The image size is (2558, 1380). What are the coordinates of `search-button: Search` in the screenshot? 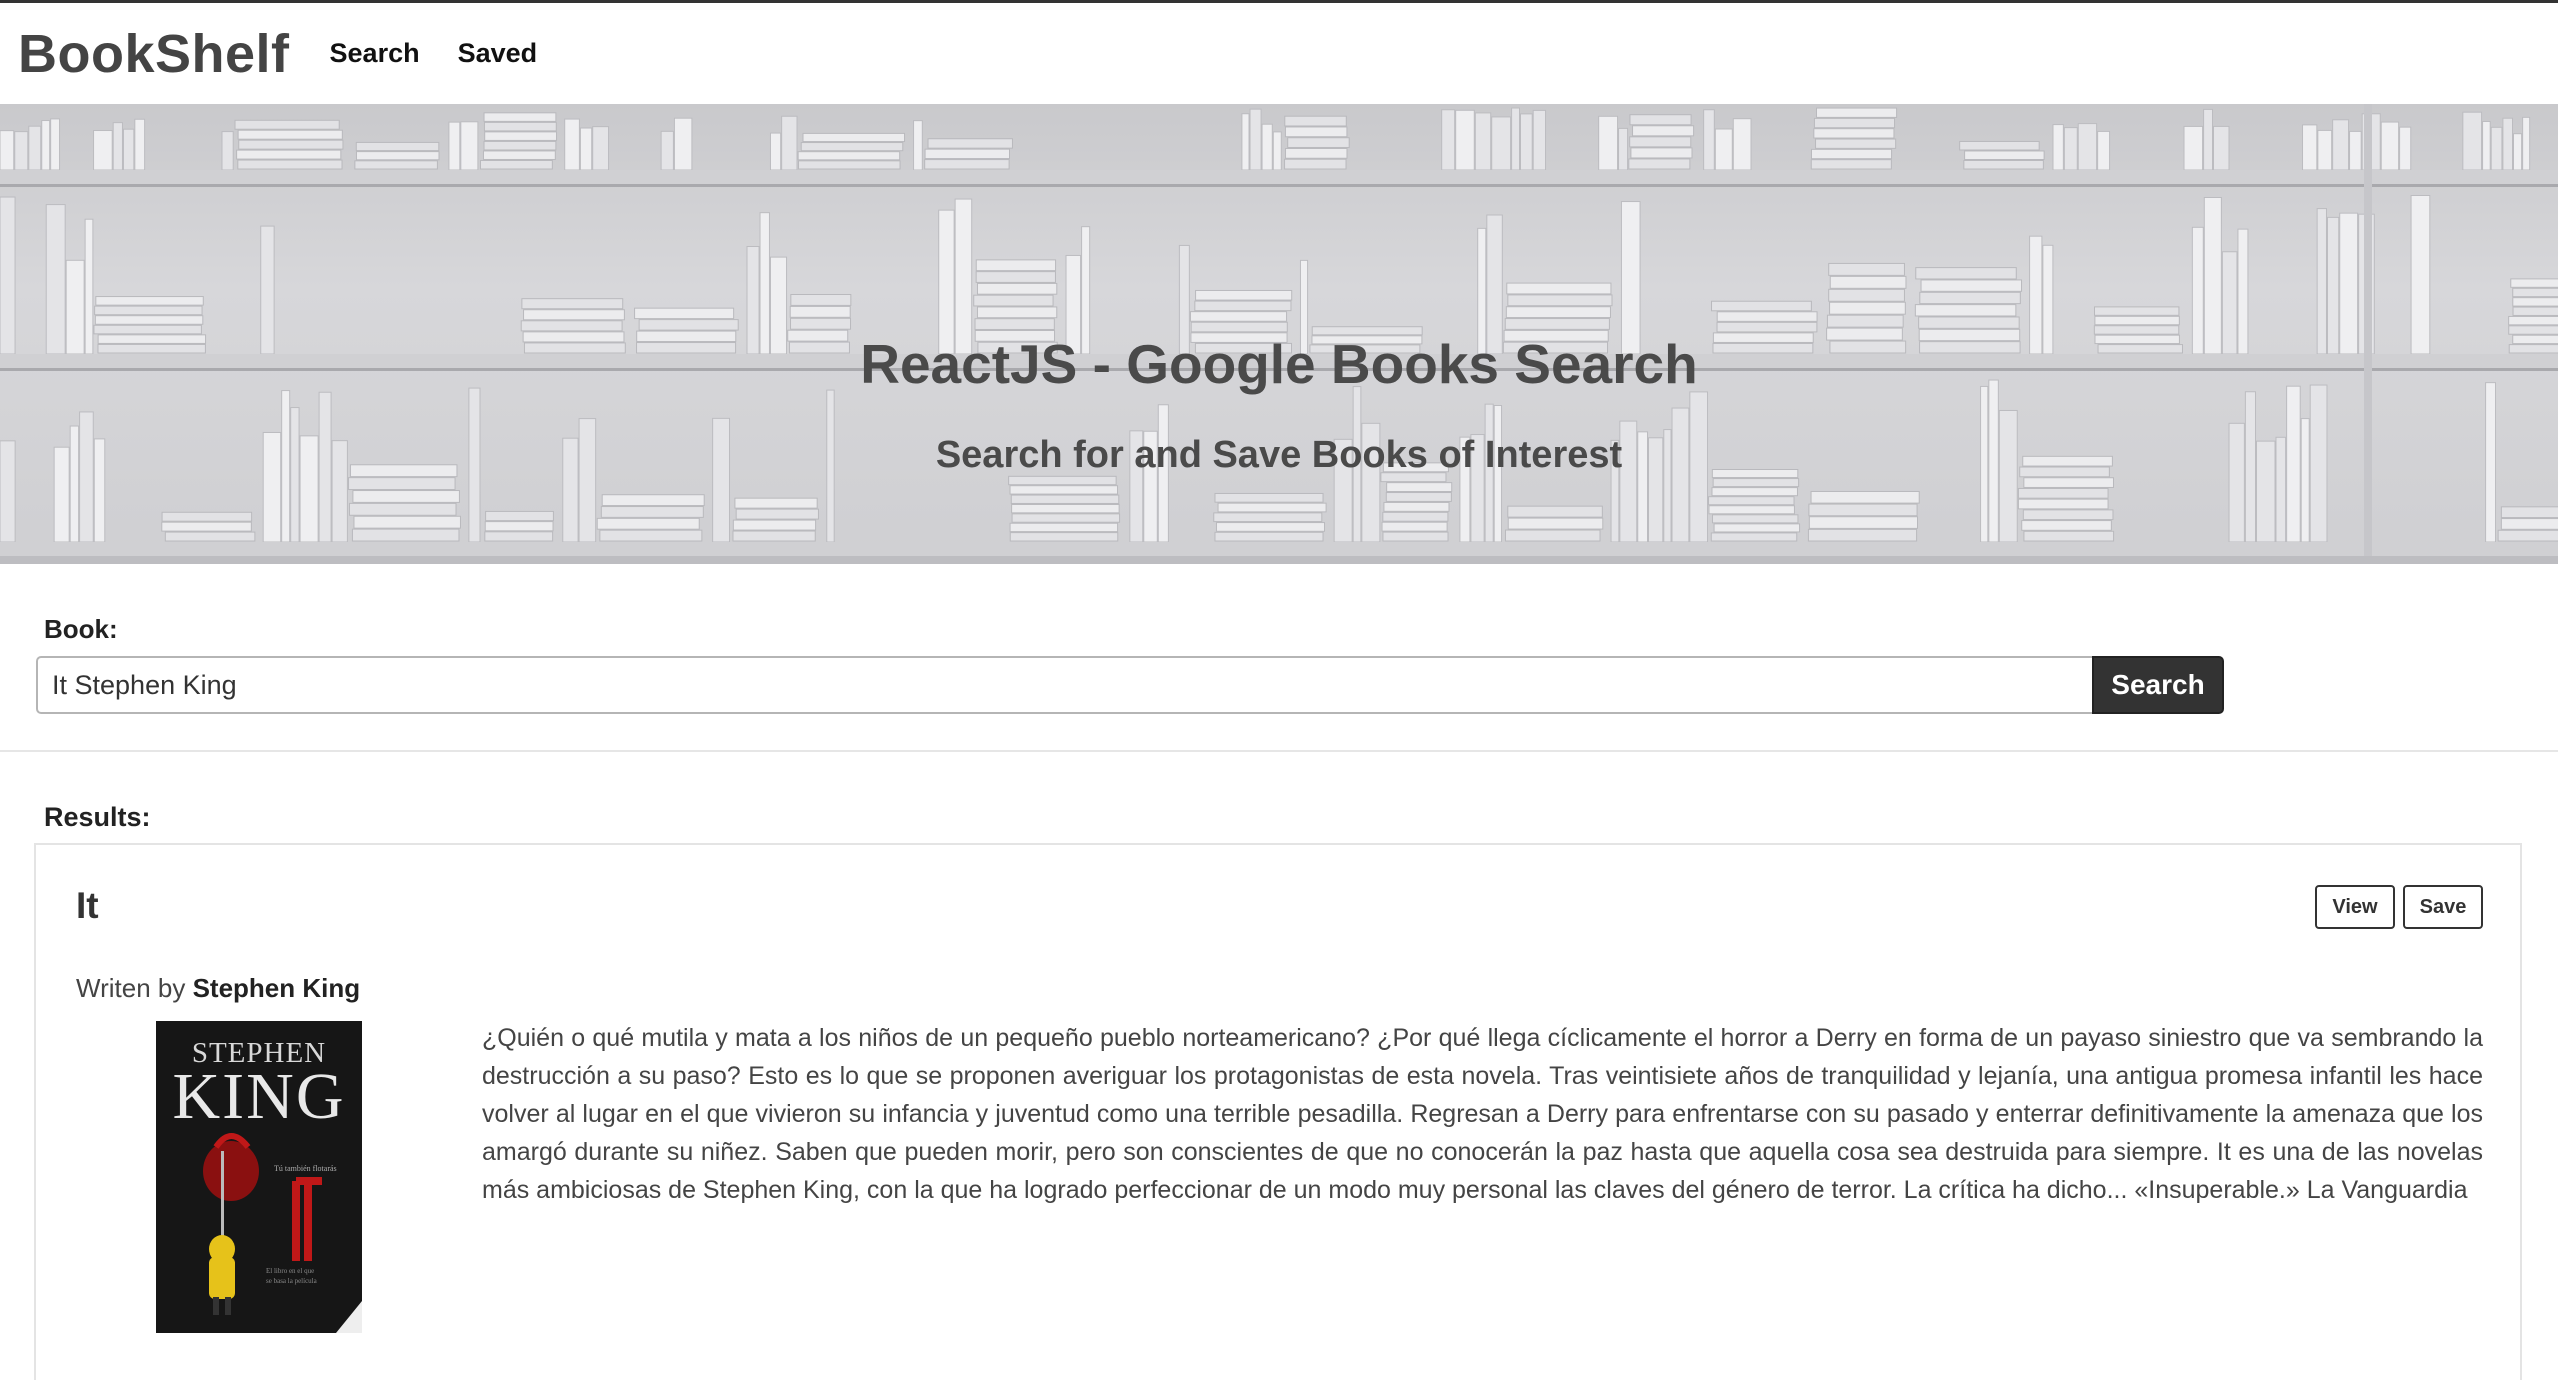 It's located at (2158, 685).